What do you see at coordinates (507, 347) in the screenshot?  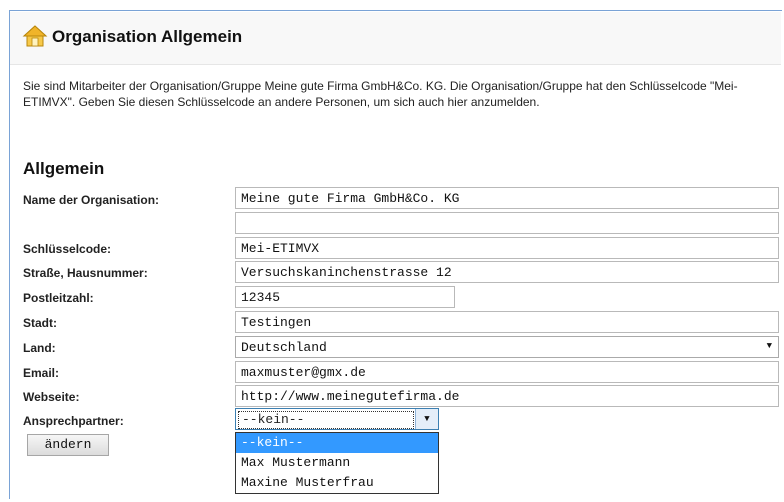 I see `country-select: Deutschland ▼` at bounding box center [507, 347].